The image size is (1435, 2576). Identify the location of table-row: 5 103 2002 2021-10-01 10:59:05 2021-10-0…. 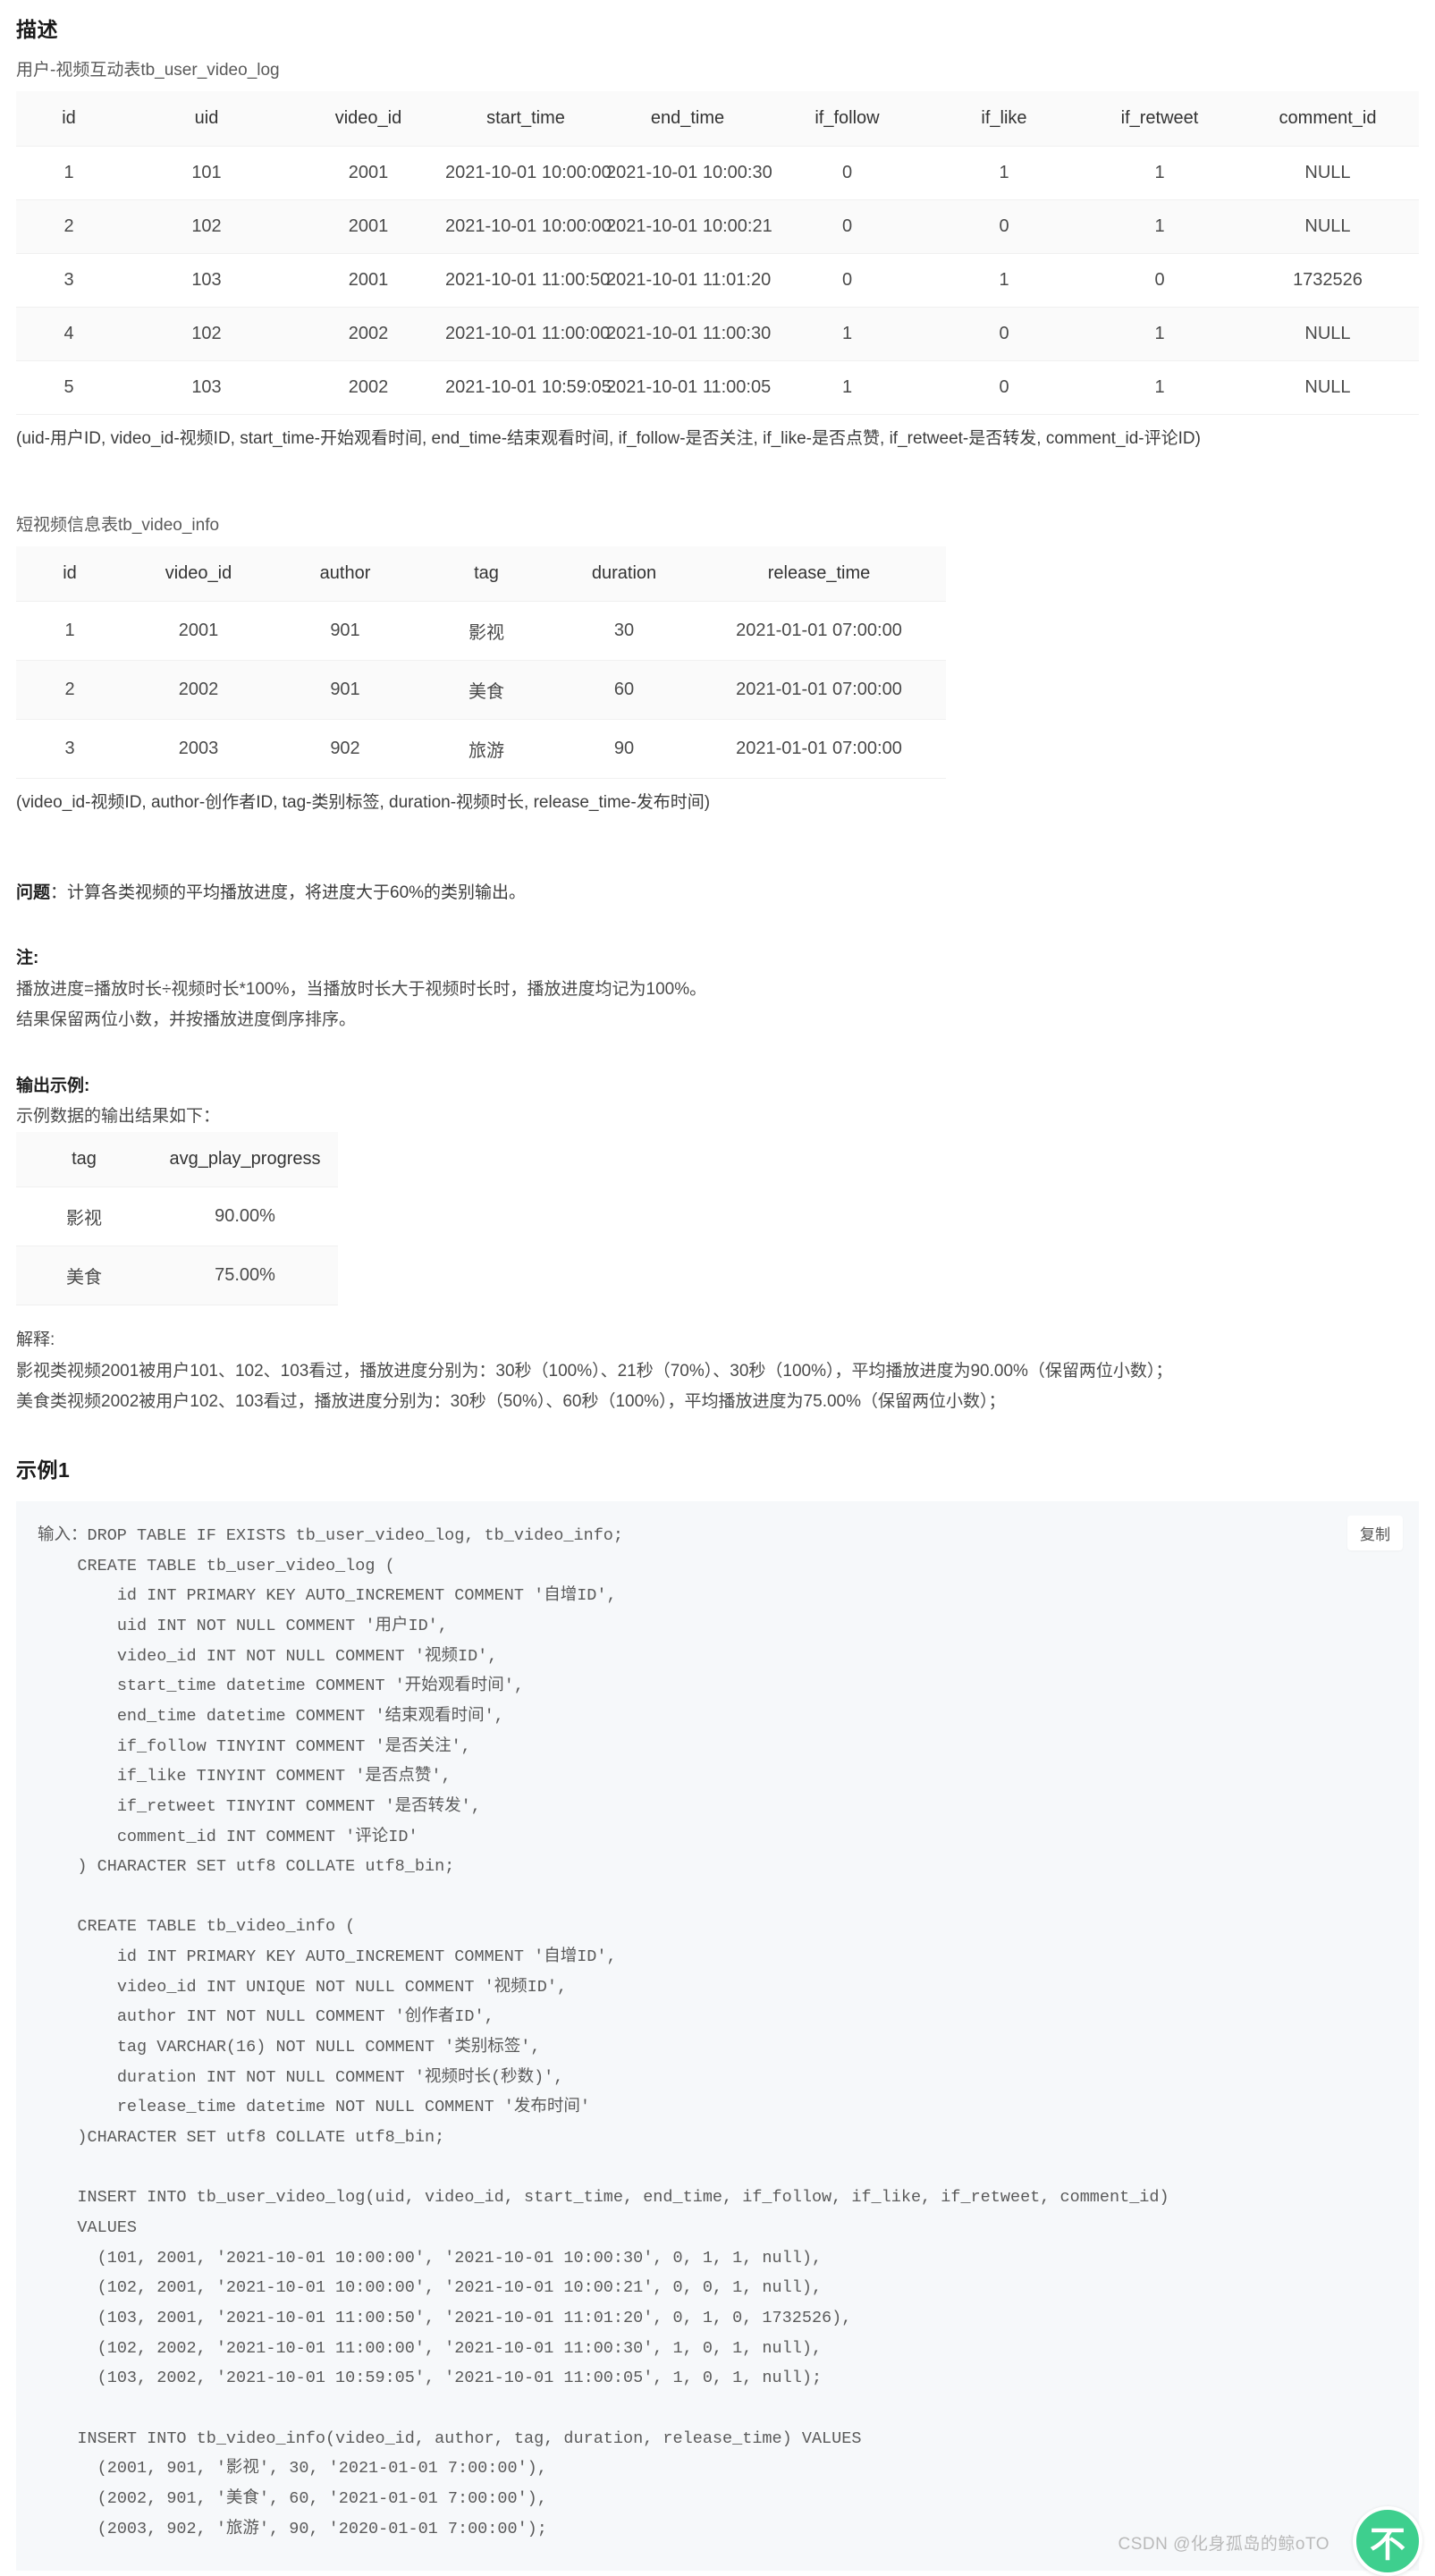
(717, 387).